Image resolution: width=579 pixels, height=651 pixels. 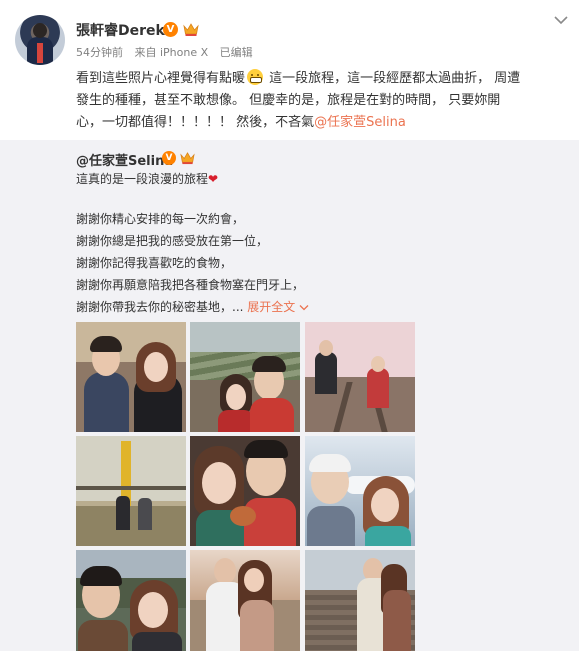 I want to click on heart-icon: ❤, so click(x=213, y=179).